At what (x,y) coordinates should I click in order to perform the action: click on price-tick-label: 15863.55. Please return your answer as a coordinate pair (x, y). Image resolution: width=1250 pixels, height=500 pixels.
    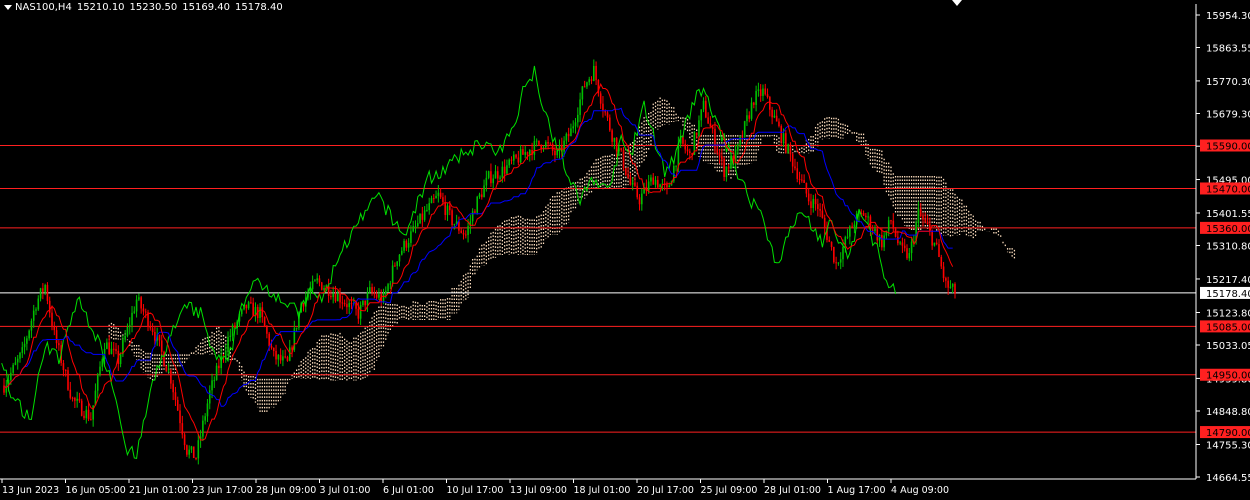
    Looking at the image, I should click on (1228, 49).